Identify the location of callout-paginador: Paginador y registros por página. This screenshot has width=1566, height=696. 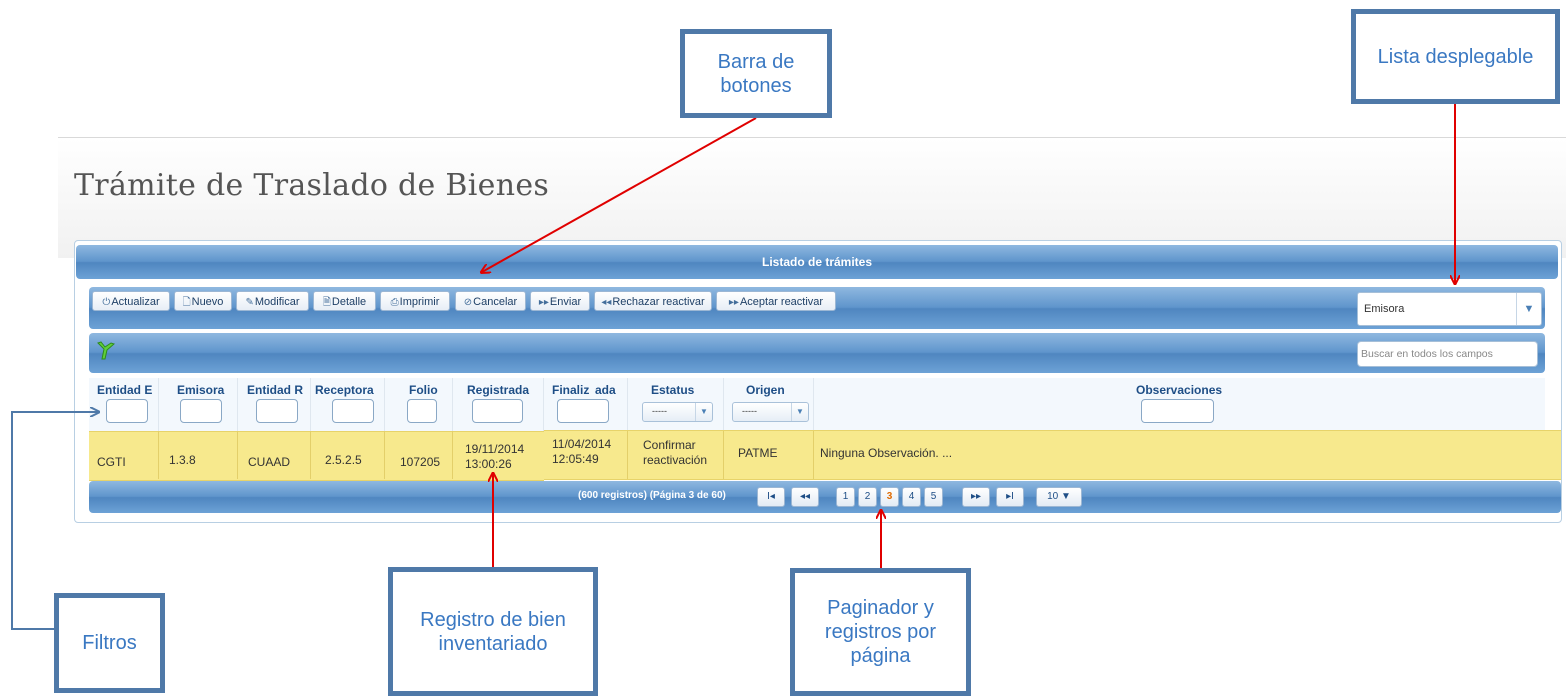
(880, 632).